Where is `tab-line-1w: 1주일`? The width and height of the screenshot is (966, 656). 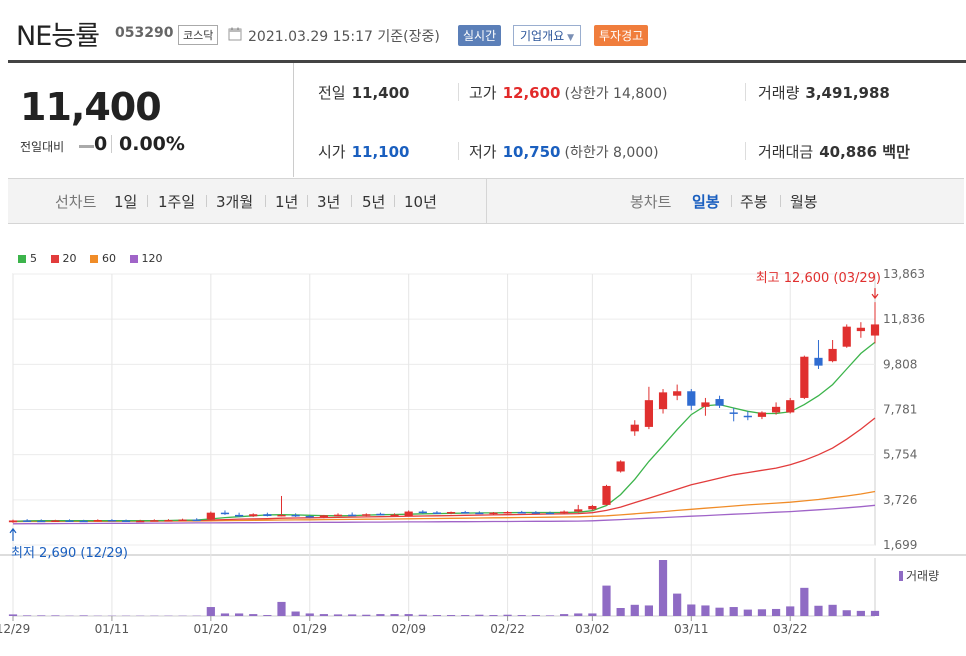 tab-line-1w: 1주일 is located at coordinates (176, 201).